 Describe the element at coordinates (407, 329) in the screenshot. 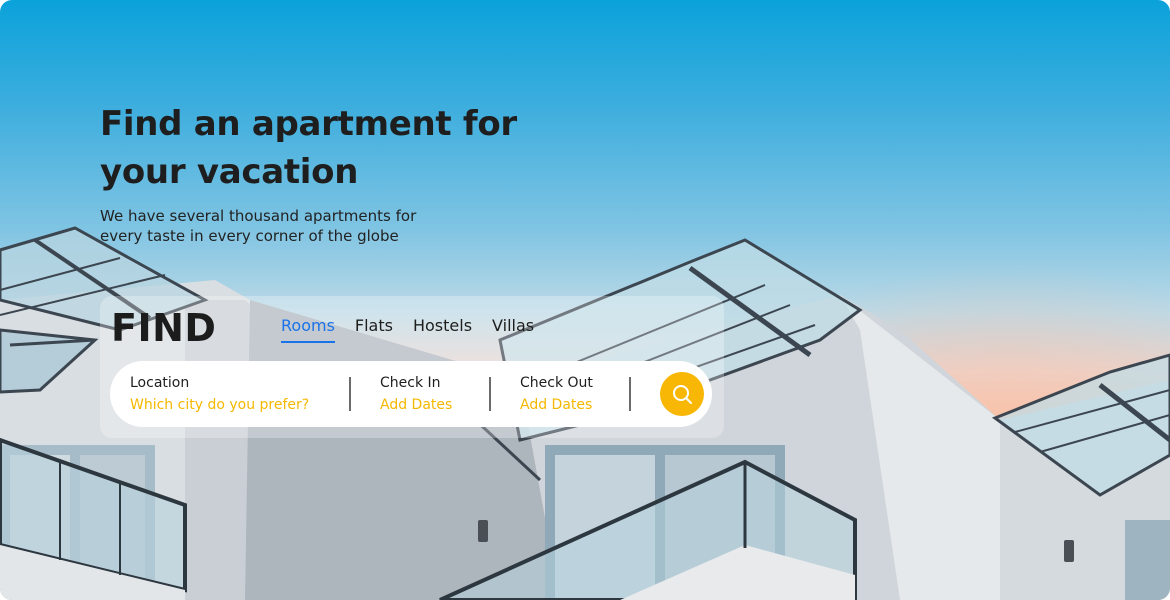

I see `property-type-tabs: Rooms Flats Hostels Villas` at that location.